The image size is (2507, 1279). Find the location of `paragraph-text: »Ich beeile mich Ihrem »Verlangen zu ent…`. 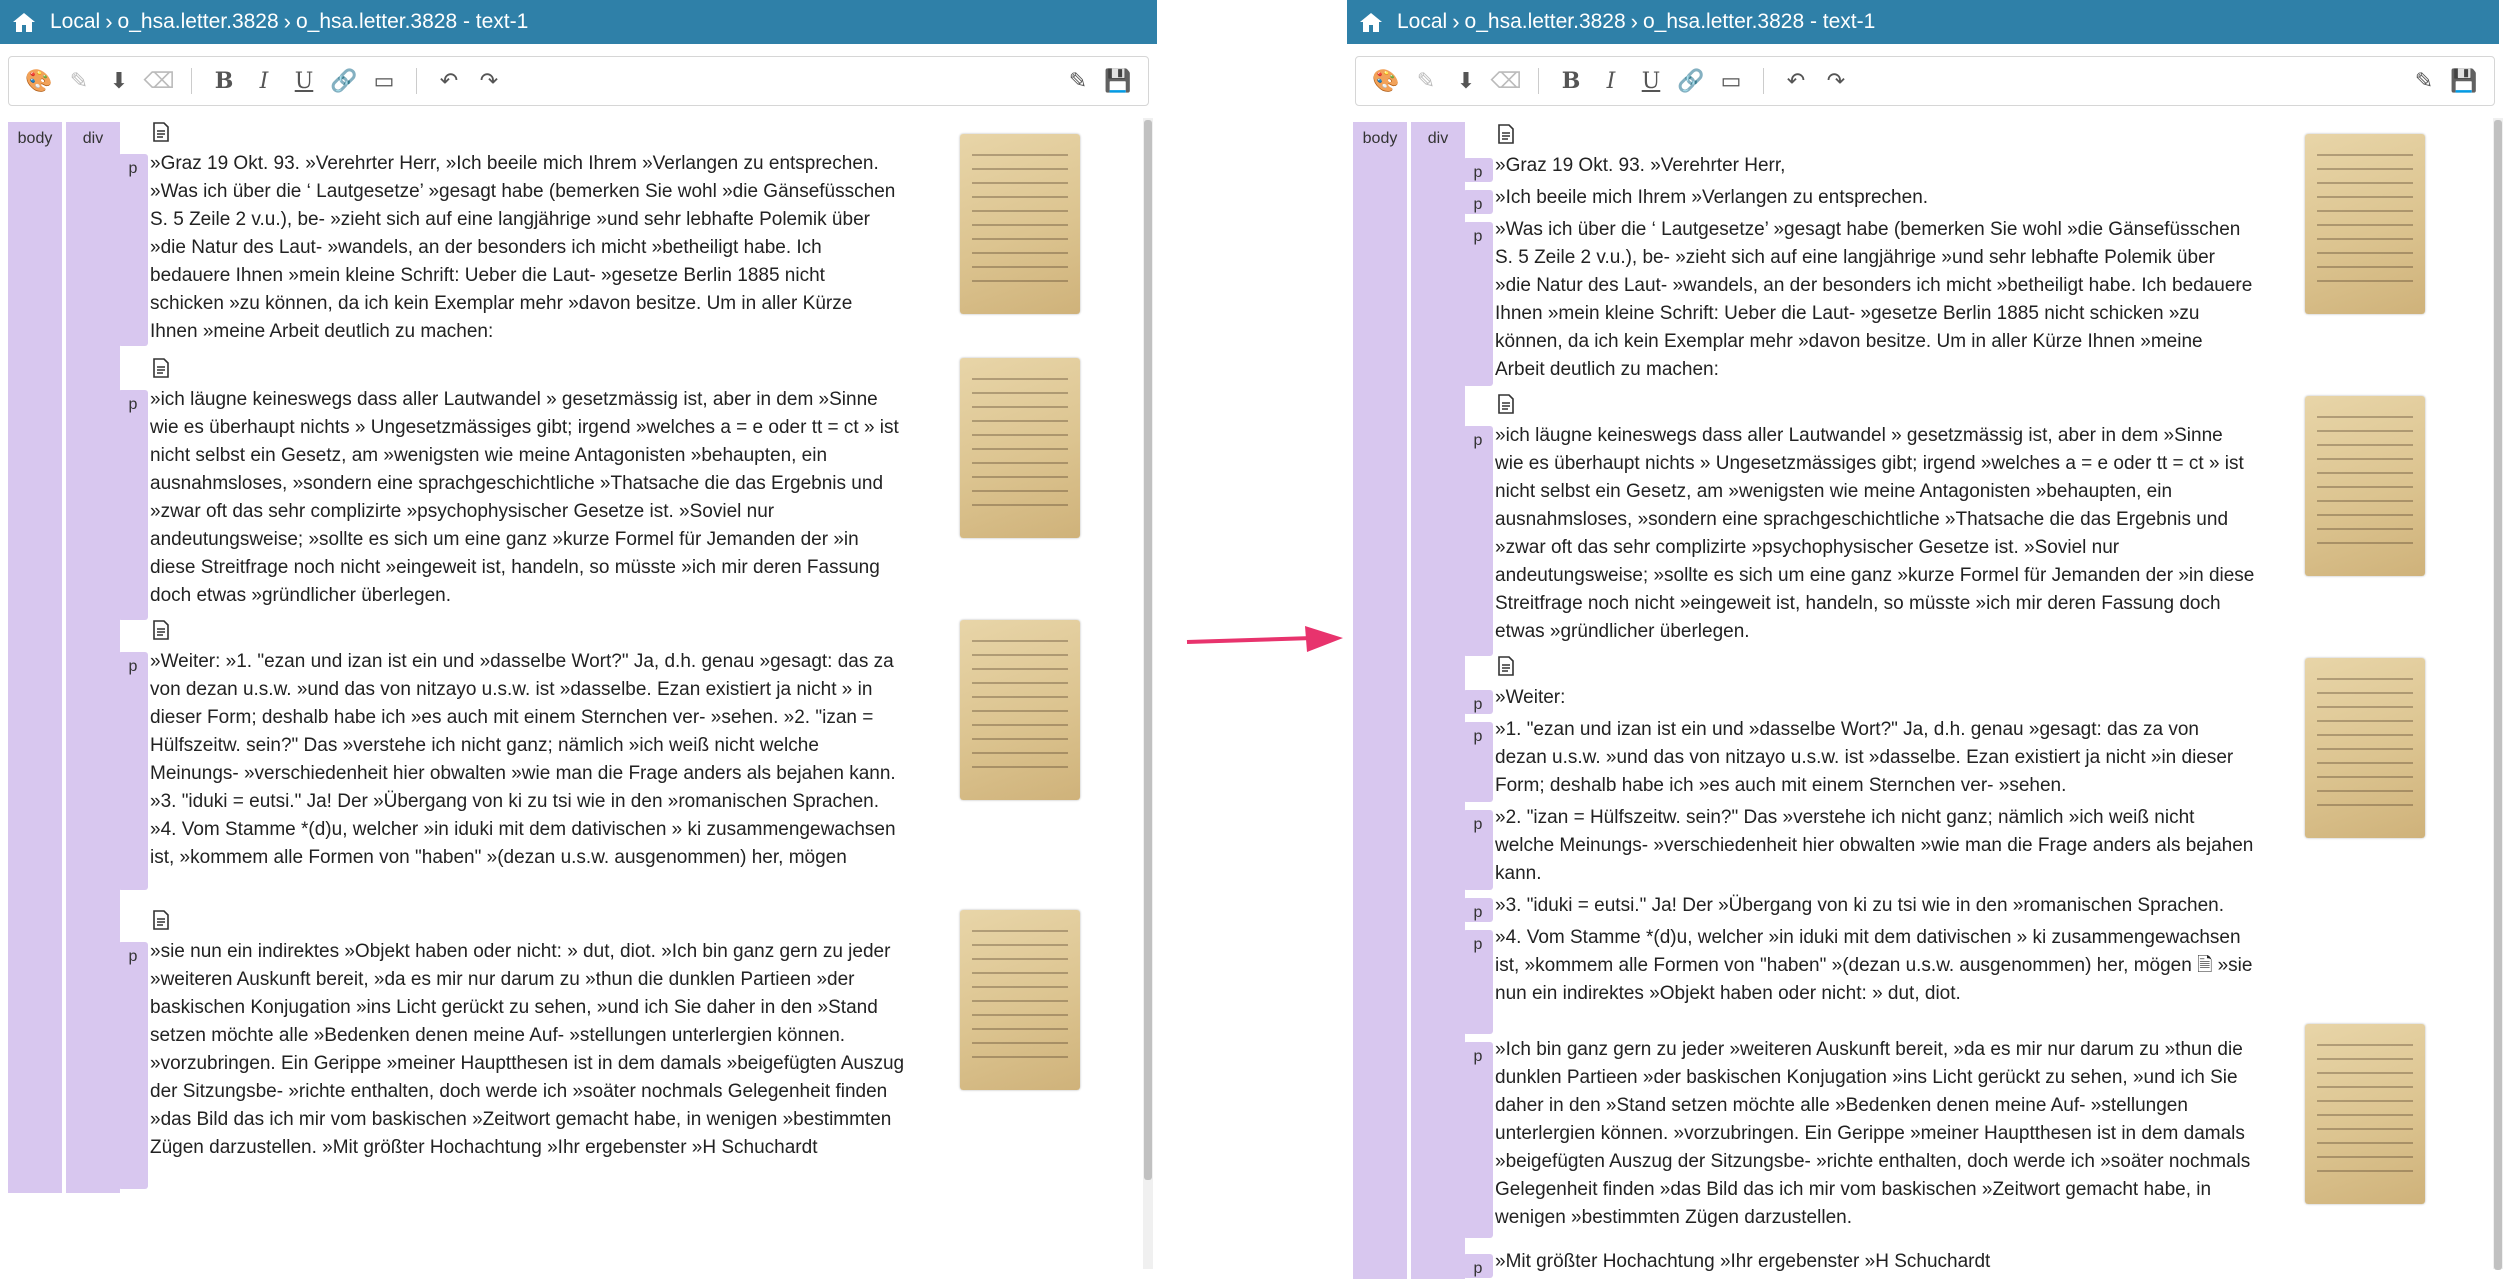

paragraph-text: »Ich beeile mich Ihrem »Verlangen zu ent… is located at coordinates (1875, 198).